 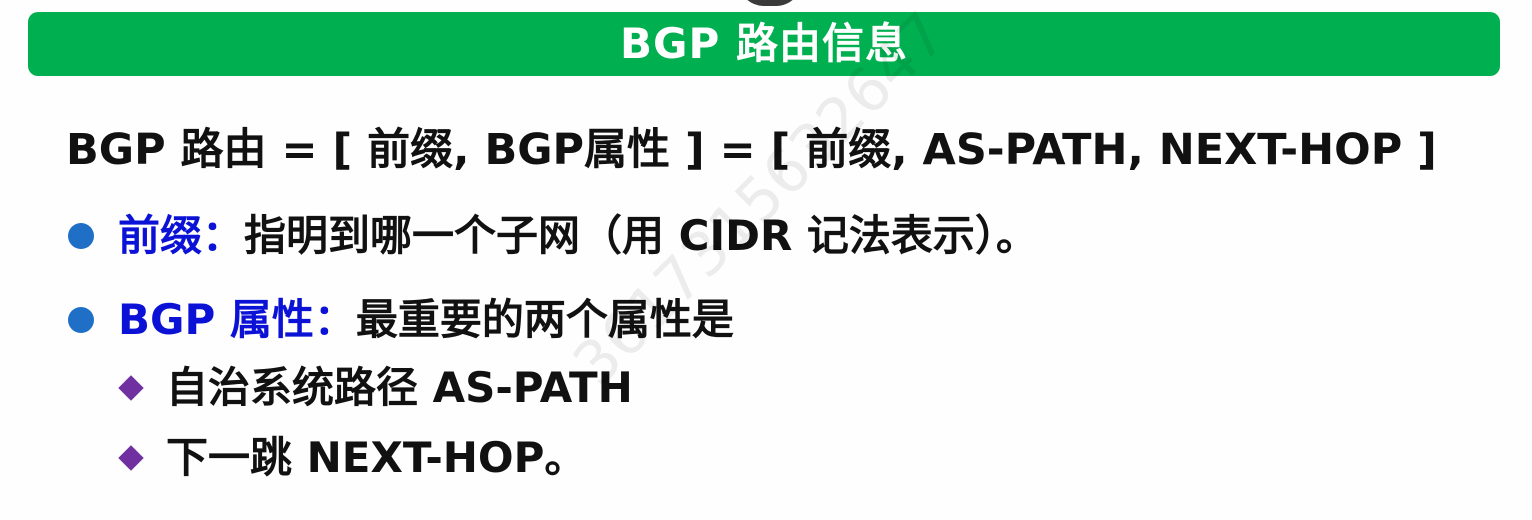 What do you see at coordinates (181, 235) in the screenshot?
I see `bullet-term: 前缀：` at bounding box center [181, 235].